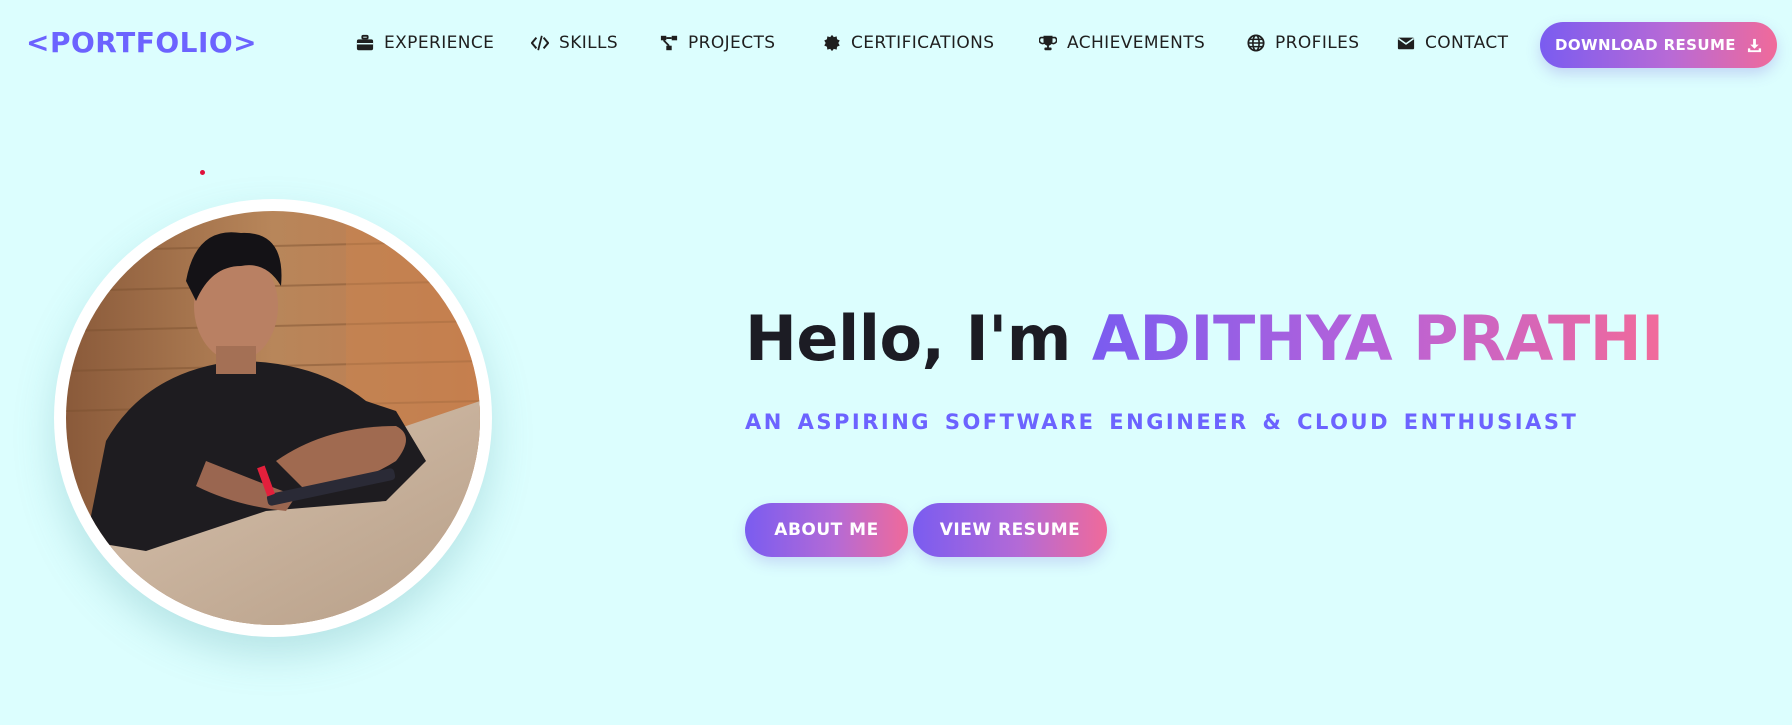 Image resolution: width=1792 pixels, height=725 pixels. Describe the element at coordinates (1645, 45) in the screenshot. I see `download-resume-label: DOWNLOAD RESUME` at that location.